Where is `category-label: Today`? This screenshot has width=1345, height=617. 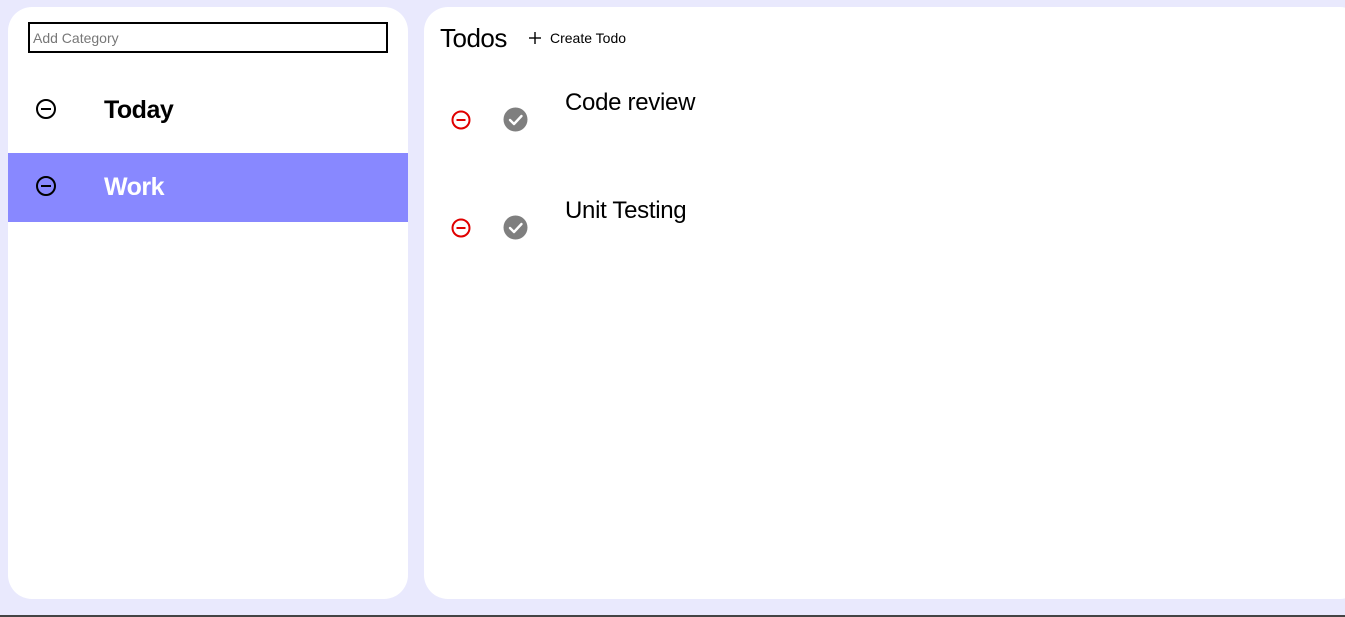 category-label: Today is located at coordinates (139, 110).